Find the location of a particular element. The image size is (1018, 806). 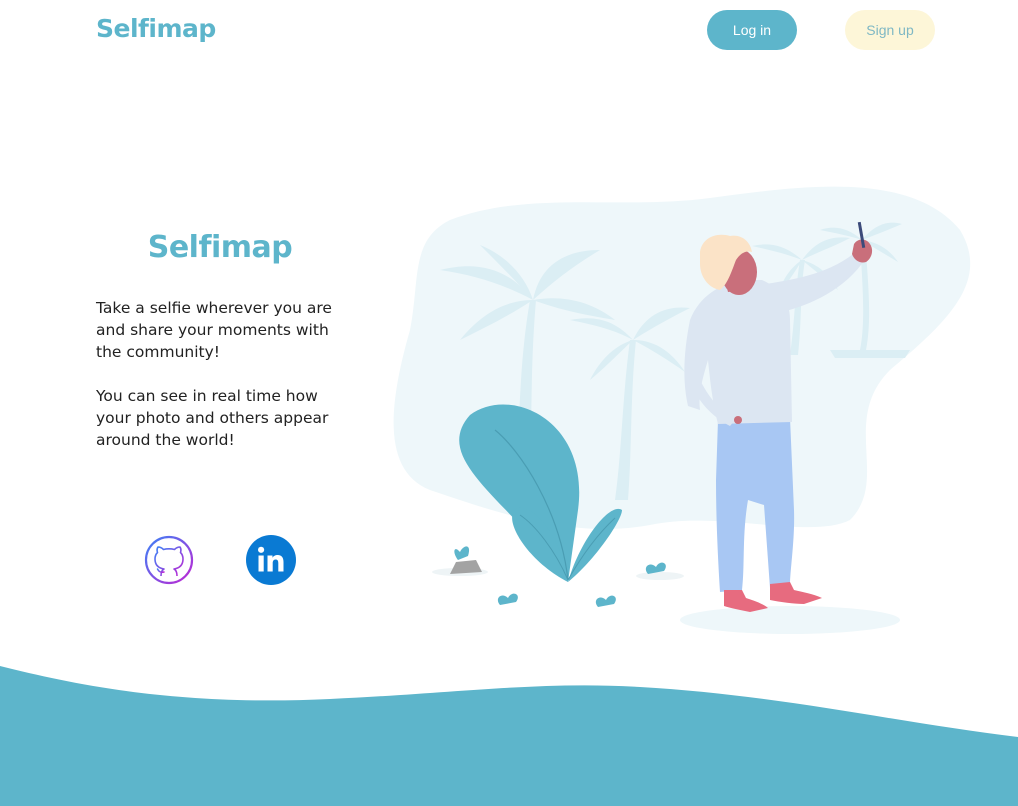

login-button: Log in is located at coordinates (752, 30).